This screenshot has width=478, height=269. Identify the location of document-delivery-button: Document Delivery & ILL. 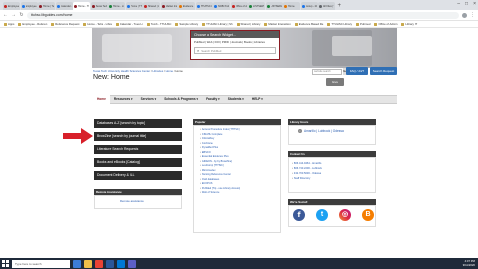
(138, 175).